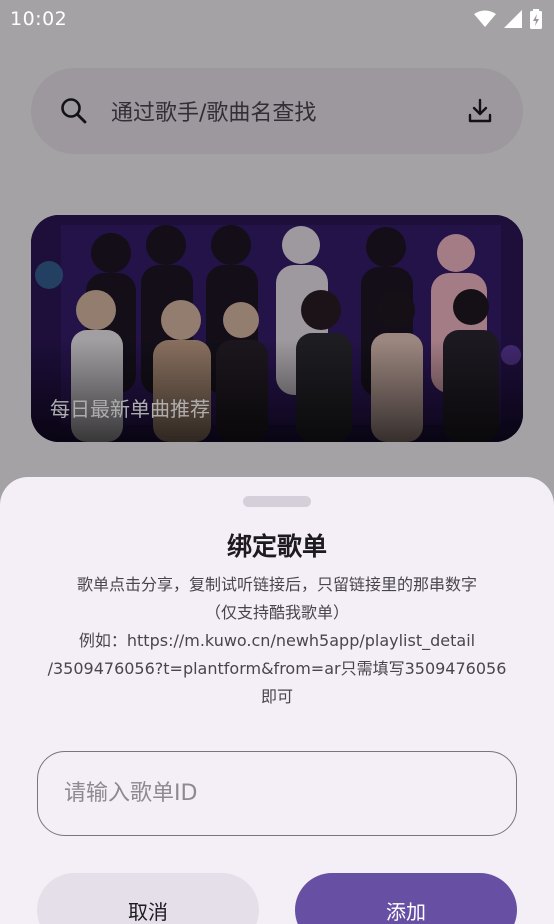 The height and width of the screenshot is (924, 554). Describe the element at coordinates (276, 612) in the screenshot. I see `description-line: （仅支持酷我歌单）` at that location.